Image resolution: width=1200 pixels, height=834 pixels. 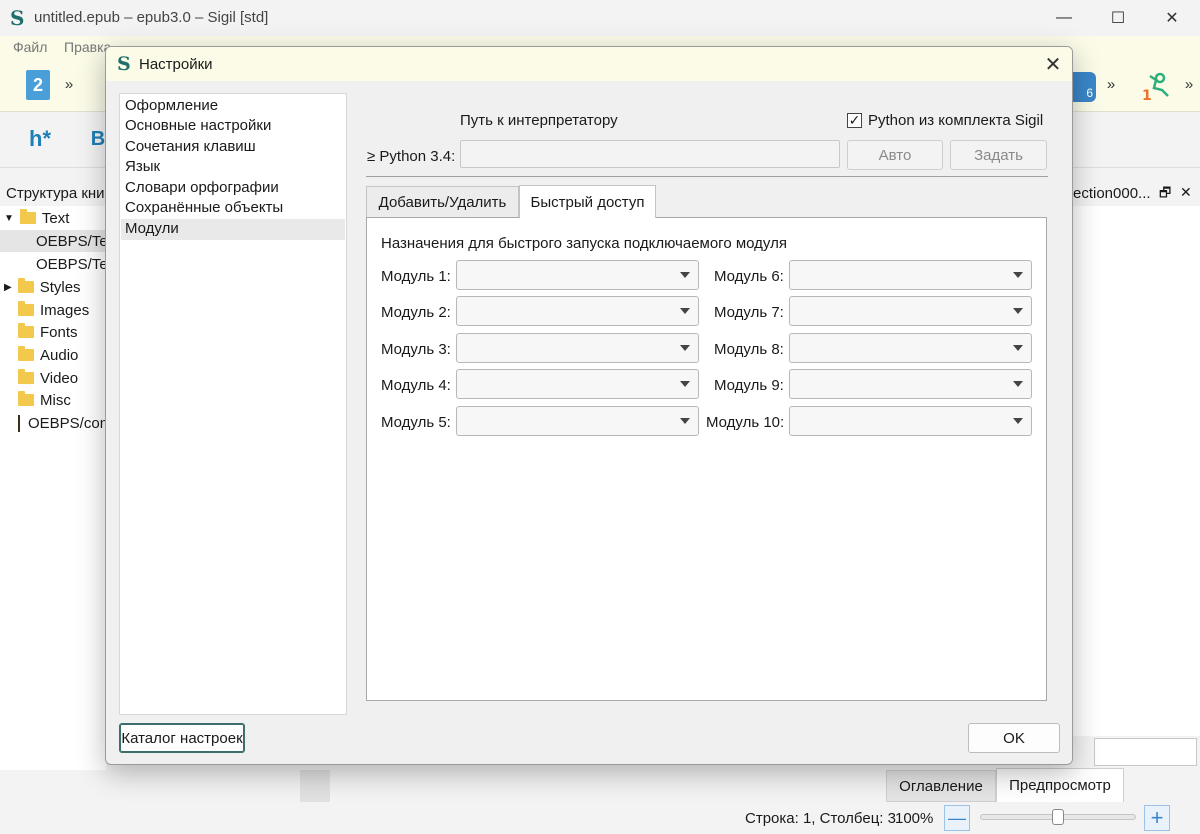 I want to click on toolbar-overflow-icon-3: », so click(x=1189, y=84).